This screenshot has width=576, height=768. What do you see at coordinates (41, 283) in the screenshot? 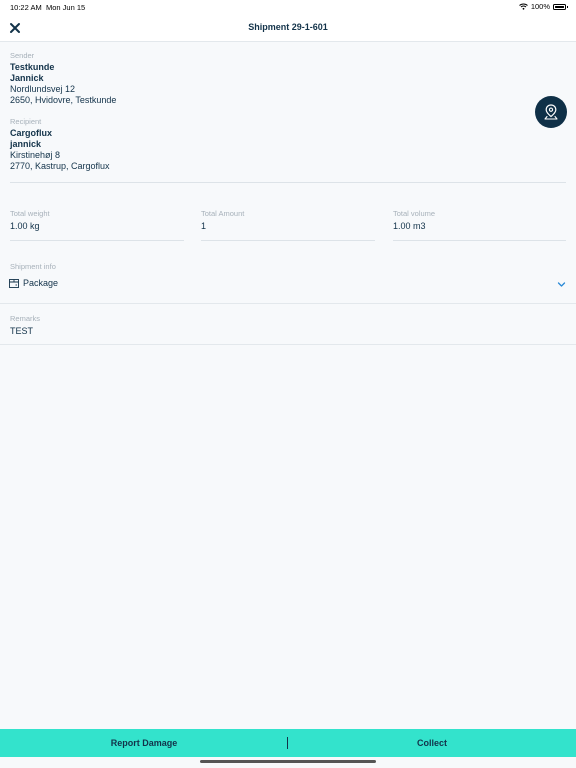
I see `package-type: Package` at bounding box center [41, 283].